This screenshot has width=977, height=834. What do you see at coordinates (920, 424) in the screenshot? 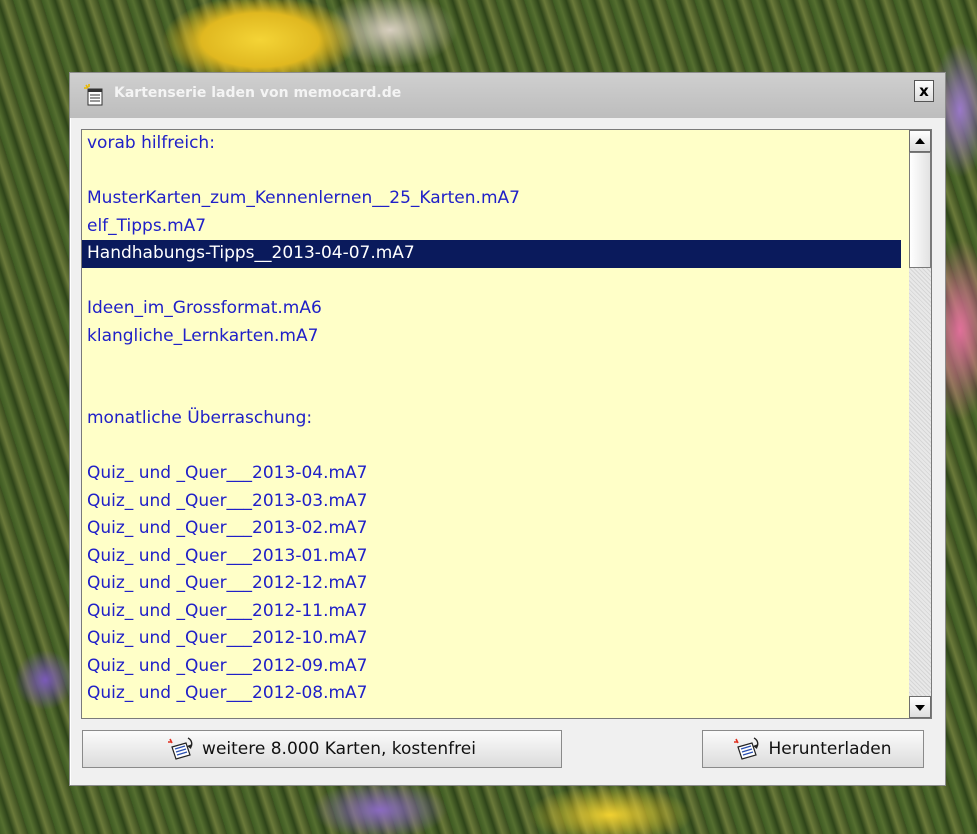
I see `vertical-scrollbar` at bounding box center [920, 424].